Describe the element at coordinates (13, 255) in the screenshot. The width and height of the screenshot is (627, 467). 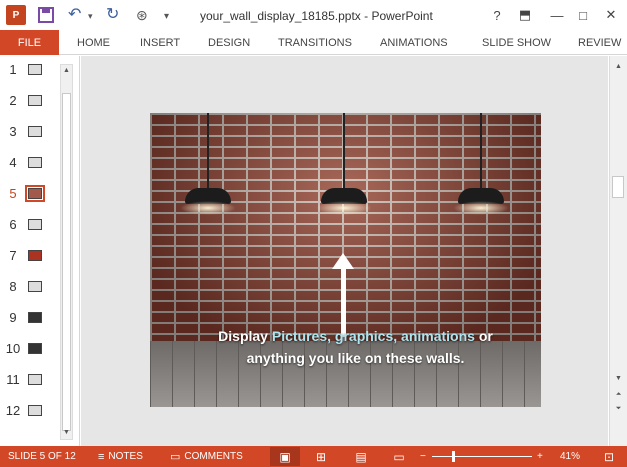
I see `slide-number: 7` at that location.